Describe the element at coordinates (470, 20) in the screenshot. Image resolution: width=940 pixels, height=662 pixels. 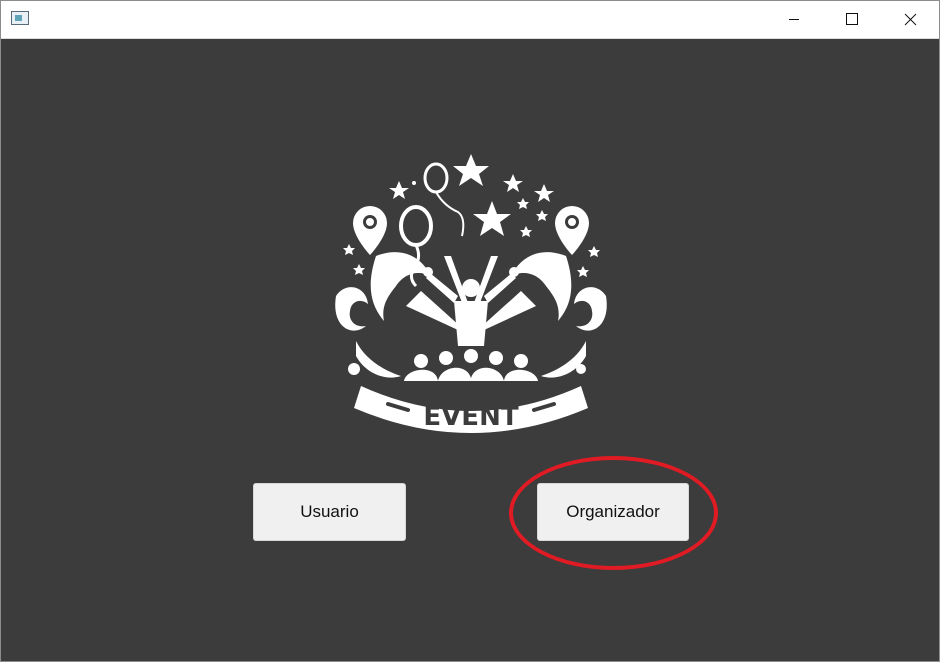
I see `title-bar` at that location.